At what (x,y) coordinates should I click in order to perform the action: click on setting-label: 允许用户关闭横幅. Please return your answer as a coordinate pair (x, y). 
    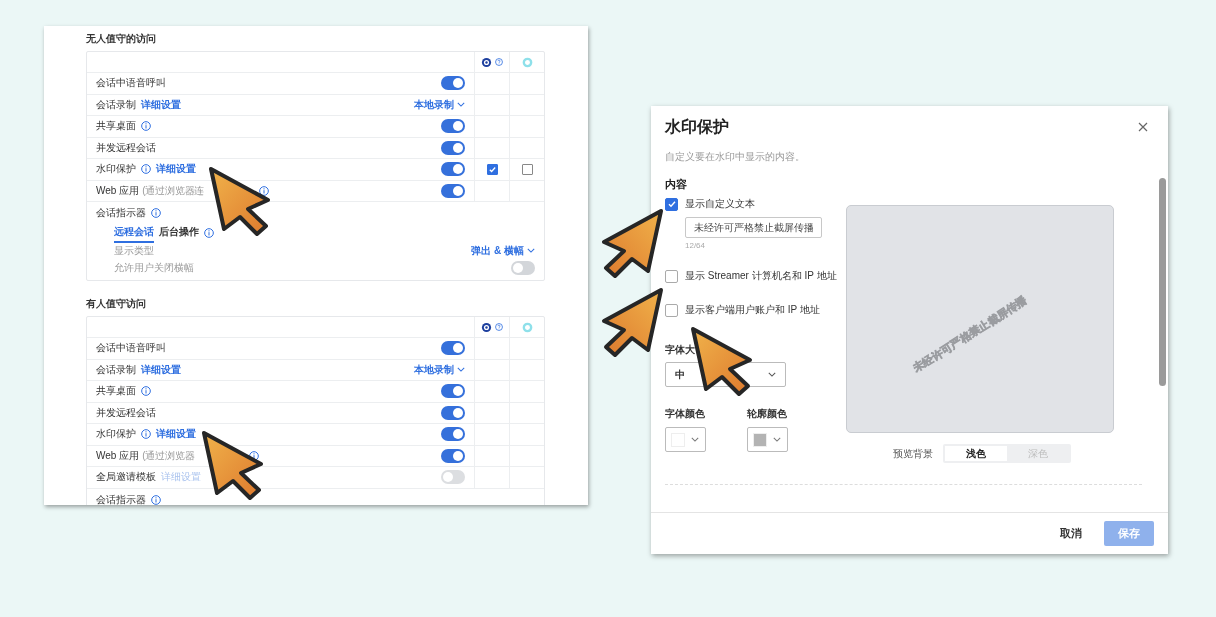
    Looking at the image, I should click on (154, 267).